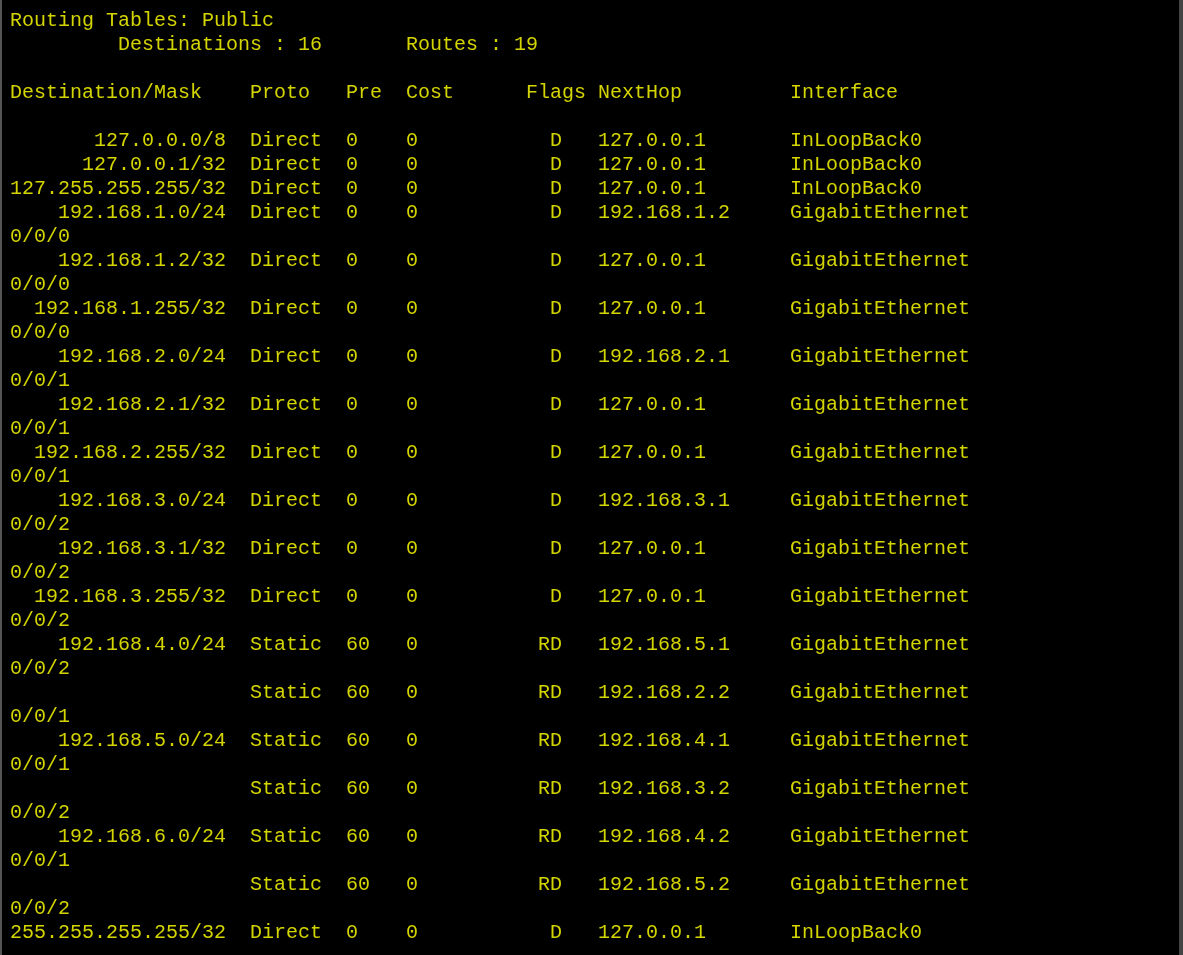  What do you see at coordinates (221, 45) in the screenshot?
I see `destinations-count: Destinations : 16` at bounding box center [221, 45].